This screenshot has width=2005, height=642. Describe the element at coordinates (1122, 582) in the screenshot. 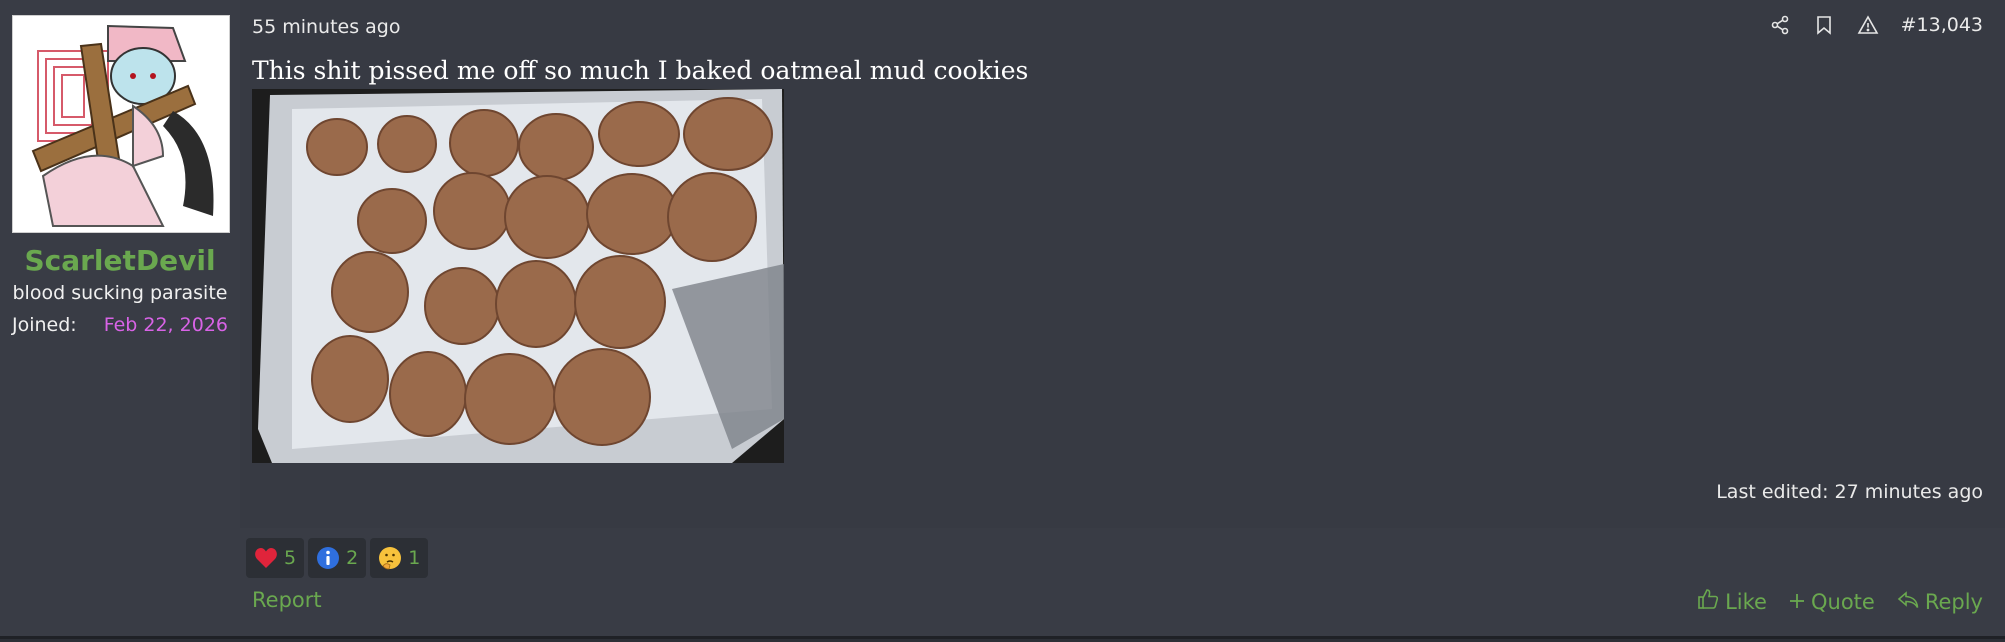

I see `post-footer: 5 2 1 Report Like Quote Reply` at that location.